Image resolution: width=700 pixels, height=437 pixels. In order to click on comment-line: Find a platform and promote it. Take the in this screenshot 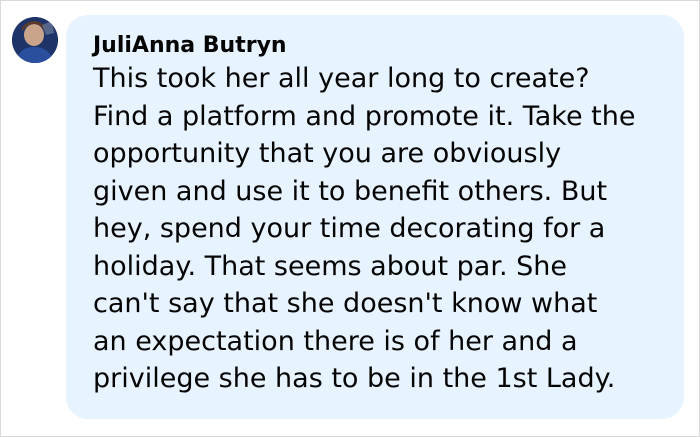, I will do `click(364, 116)`.